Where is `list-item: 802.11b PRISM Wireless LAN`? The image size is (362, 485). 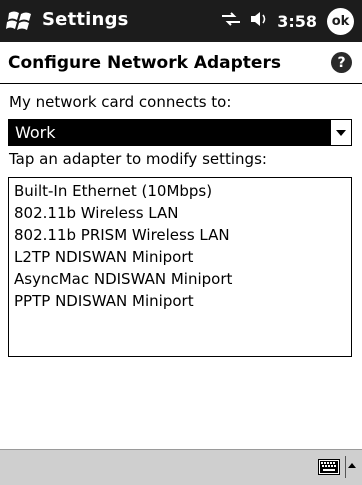
list-item: 802.11b PRISM Wireless LAN is located at coordinates (180, 235).